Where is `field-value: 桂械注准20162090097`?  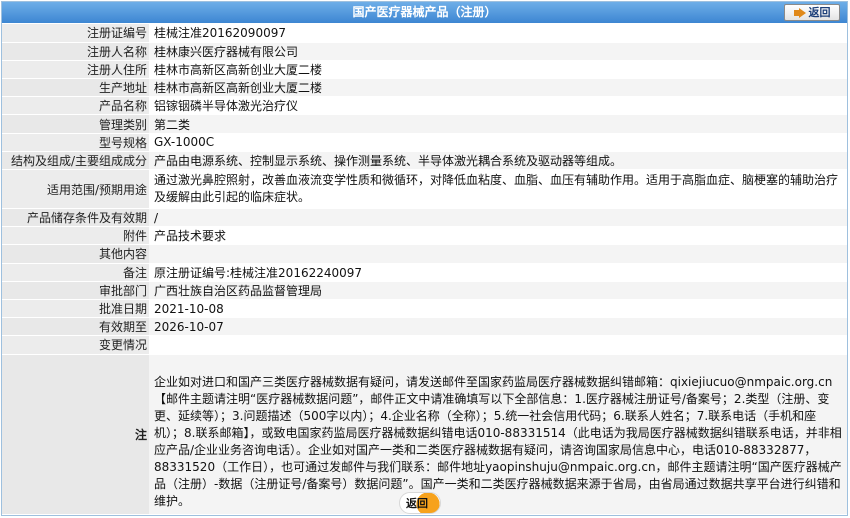 field-value: 桂械注准20162090097 is located at coordinates (498, 33).